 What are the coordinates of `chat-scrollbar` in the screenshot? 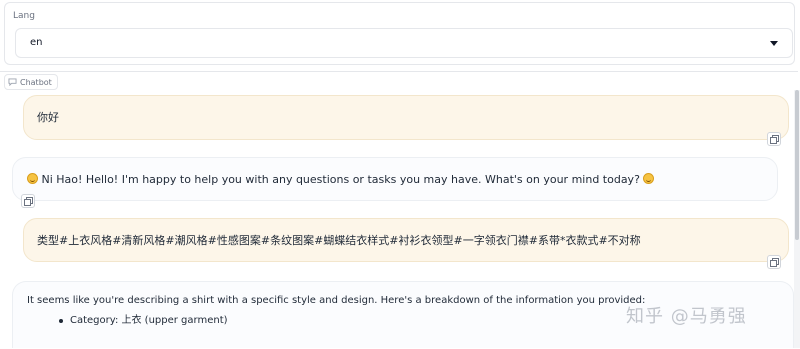 It's located at (797, 219).